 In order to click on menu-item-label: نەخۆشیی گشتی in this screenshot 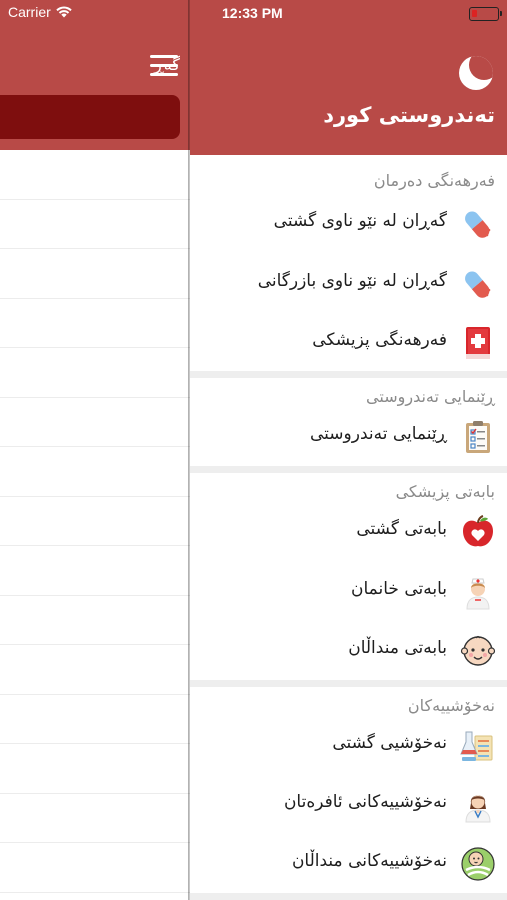, I will do `click(389, 743)`.